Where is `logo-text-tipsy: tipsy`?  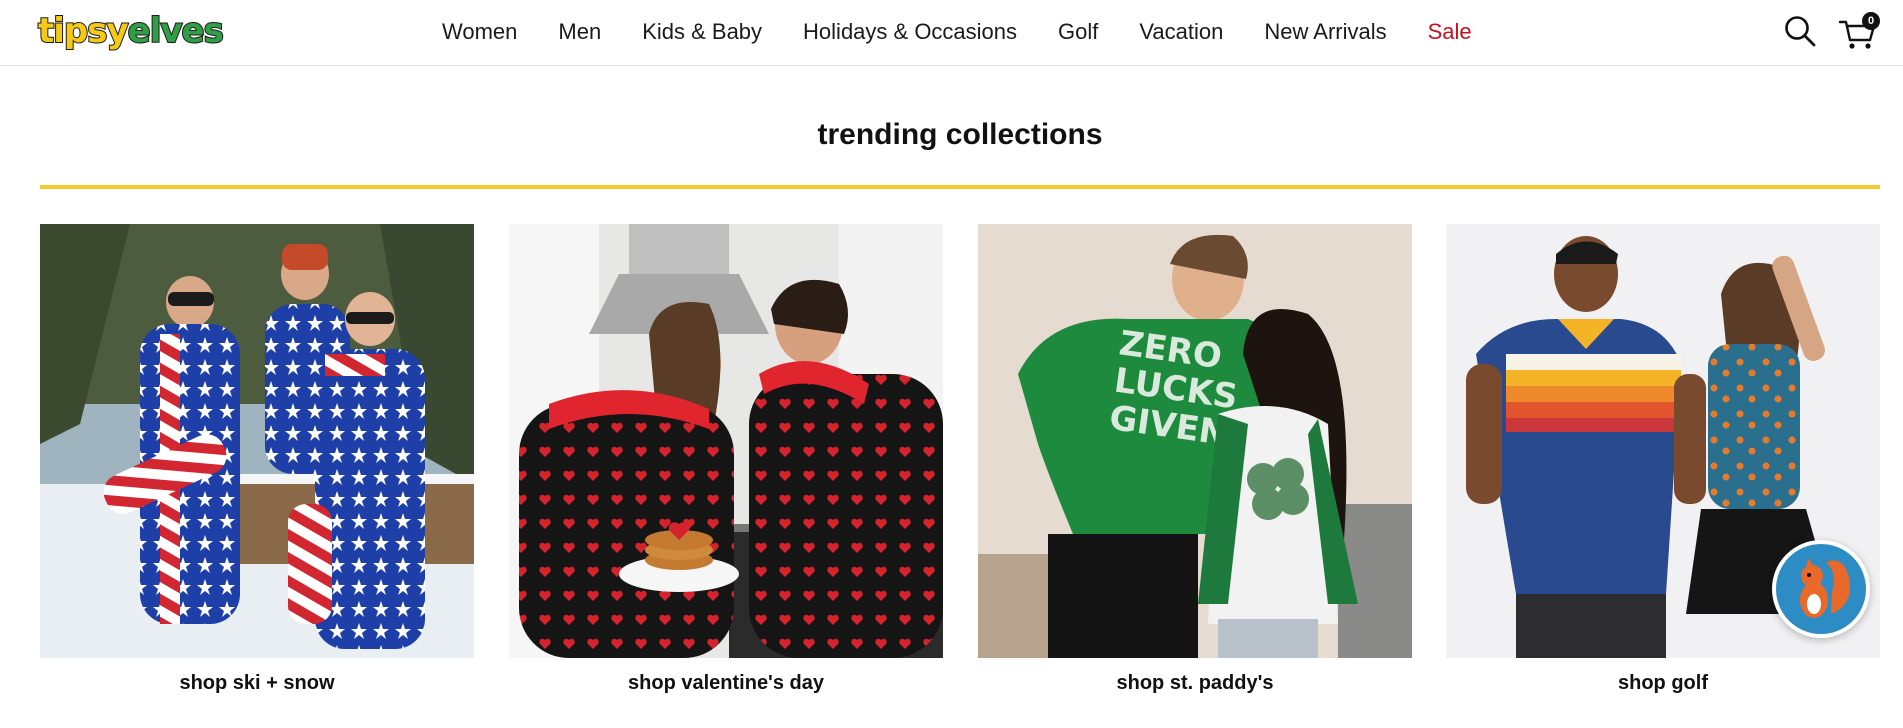 logo-text-tipsy: tipsy is located at coordinates (83, 31).